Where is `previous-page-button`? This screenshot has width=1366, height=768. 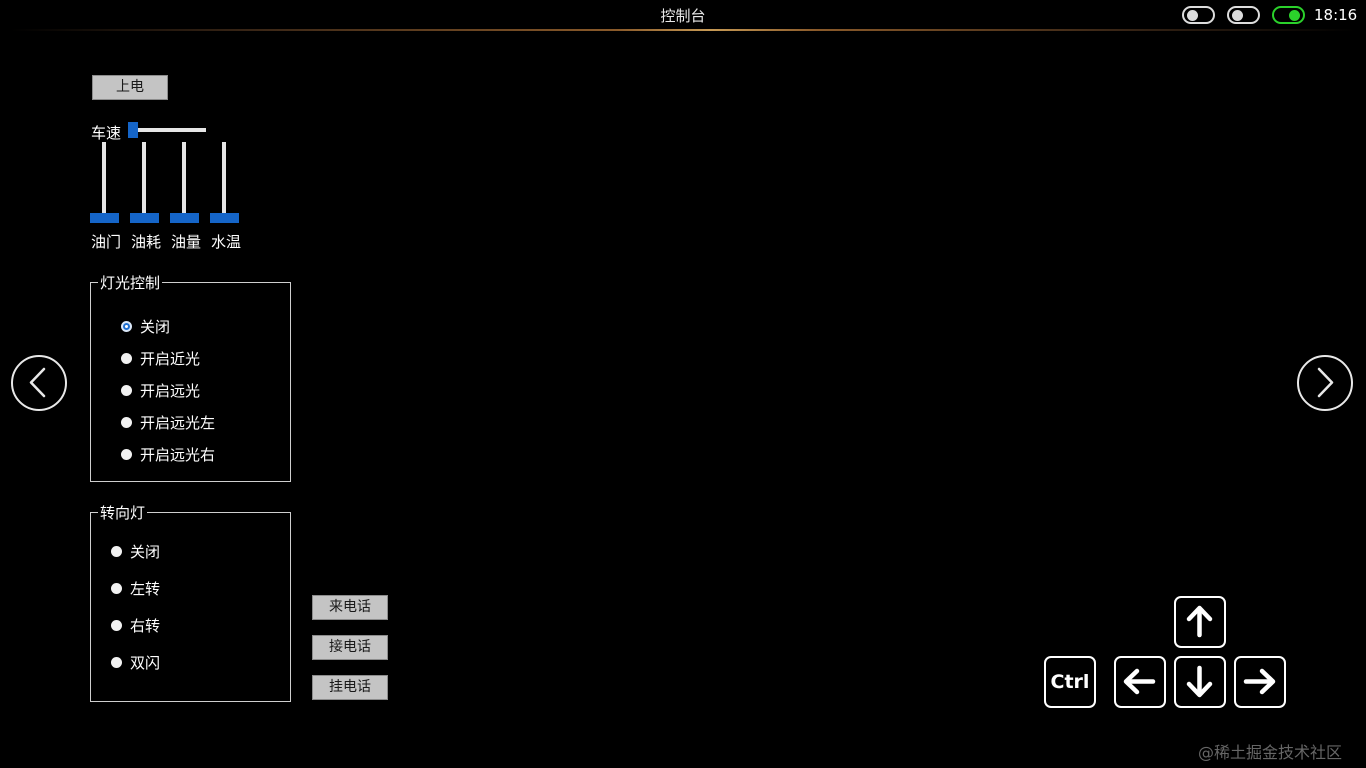
previous-page-button is located at coordinates (39, 383).